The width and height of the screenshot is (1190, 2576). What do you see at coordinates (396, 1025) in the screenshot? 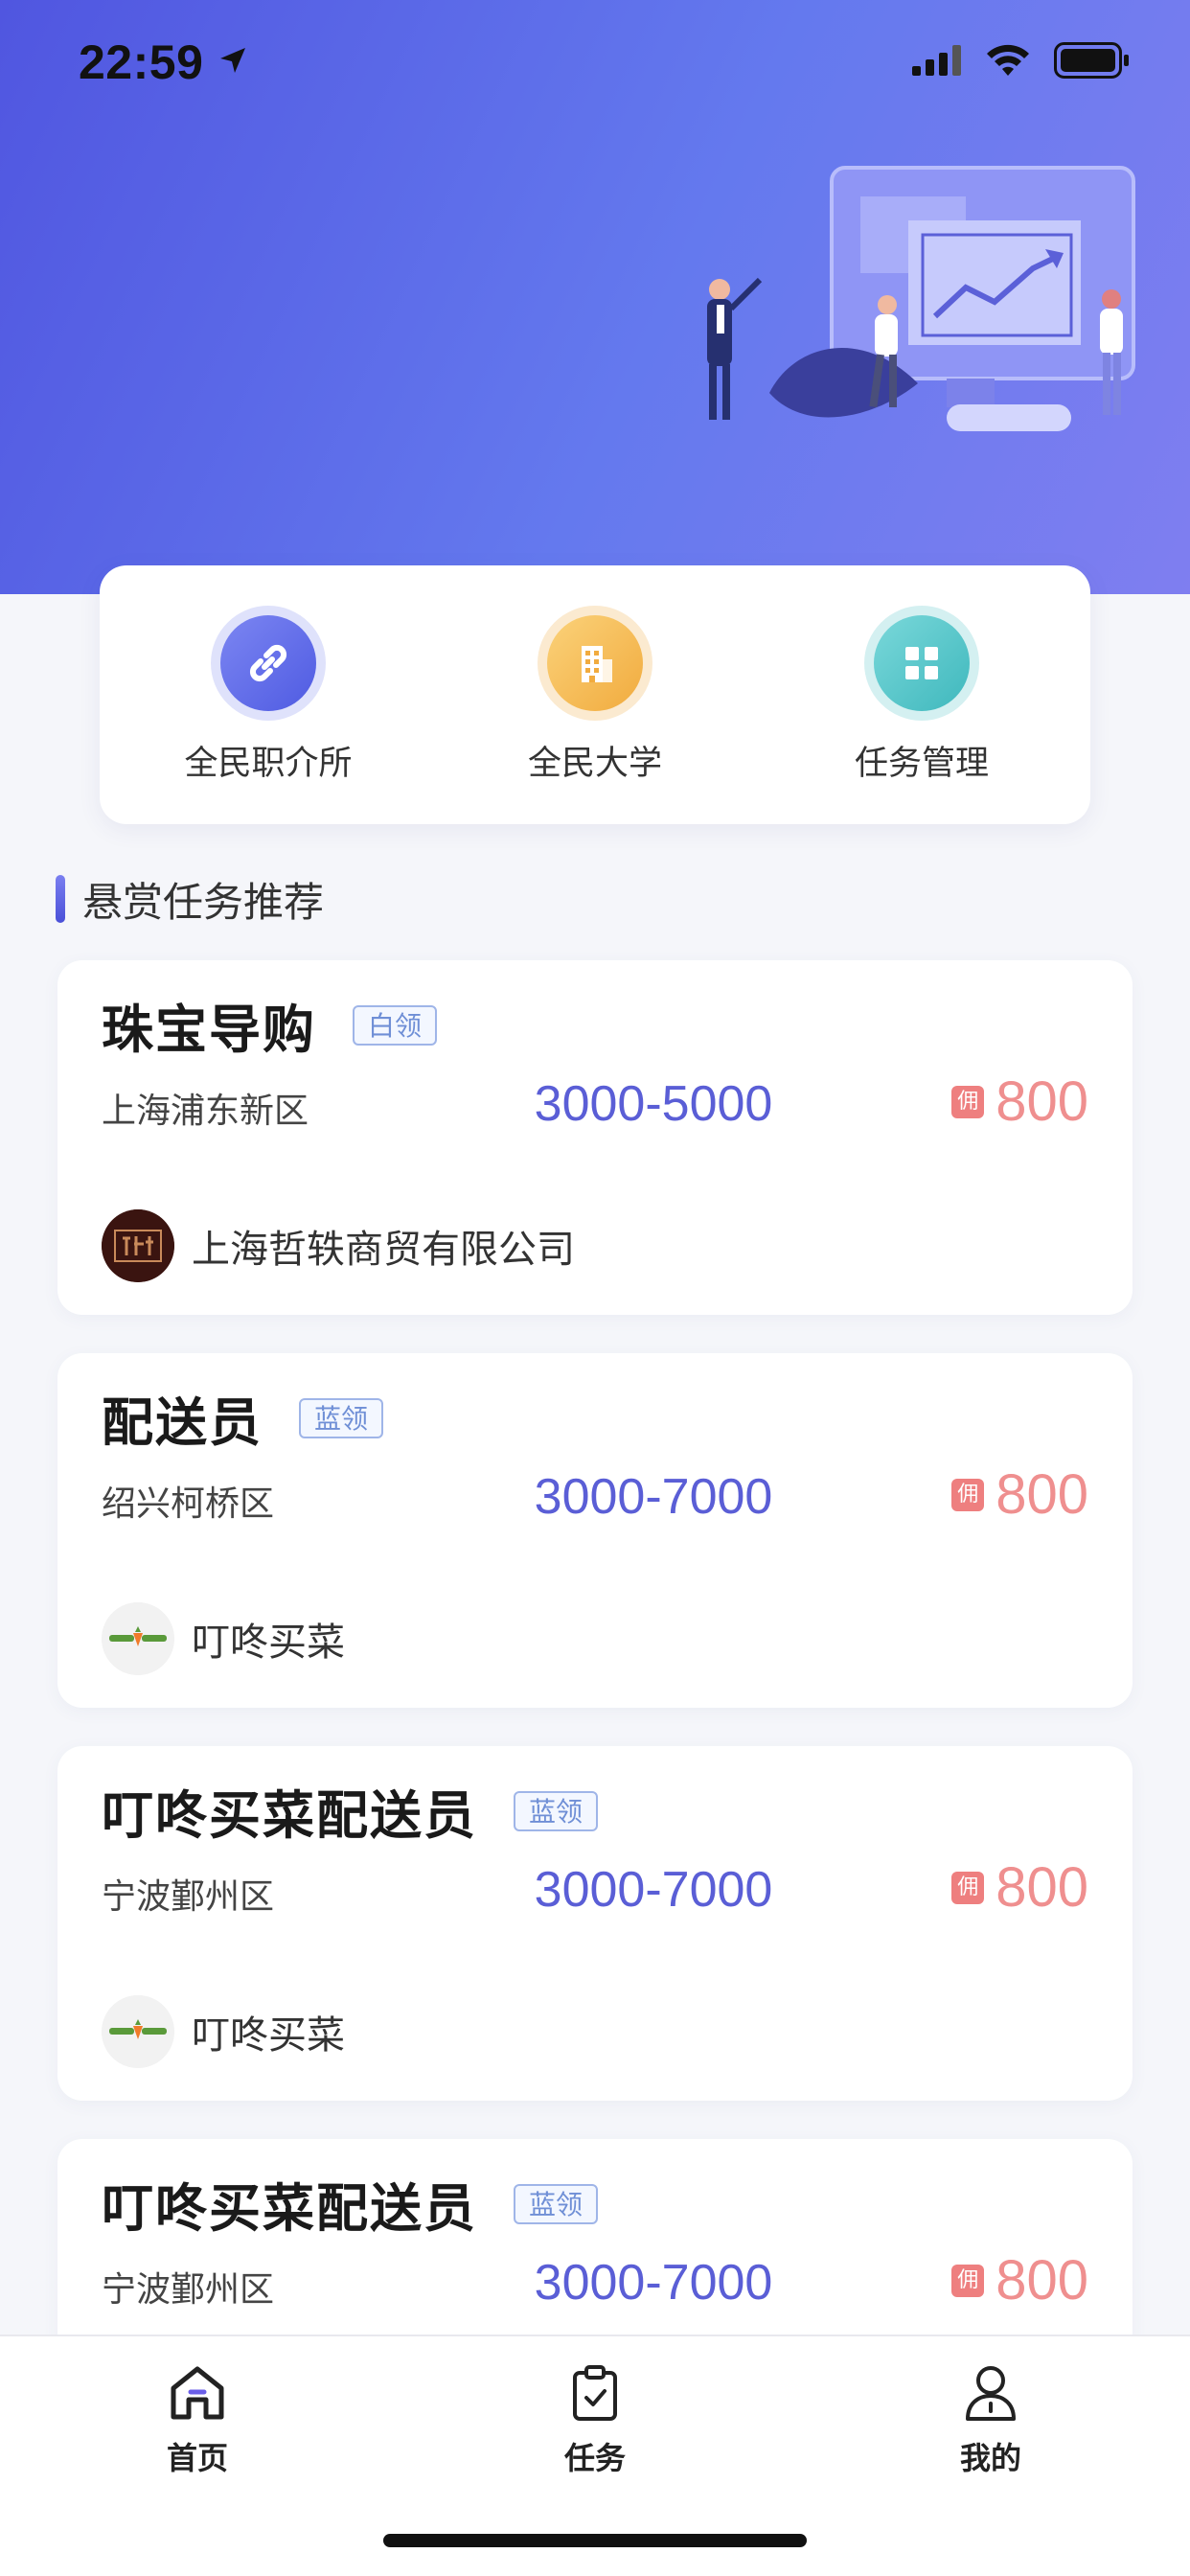
I see `task-tag: 白领` at bounding box center [396, 1025].